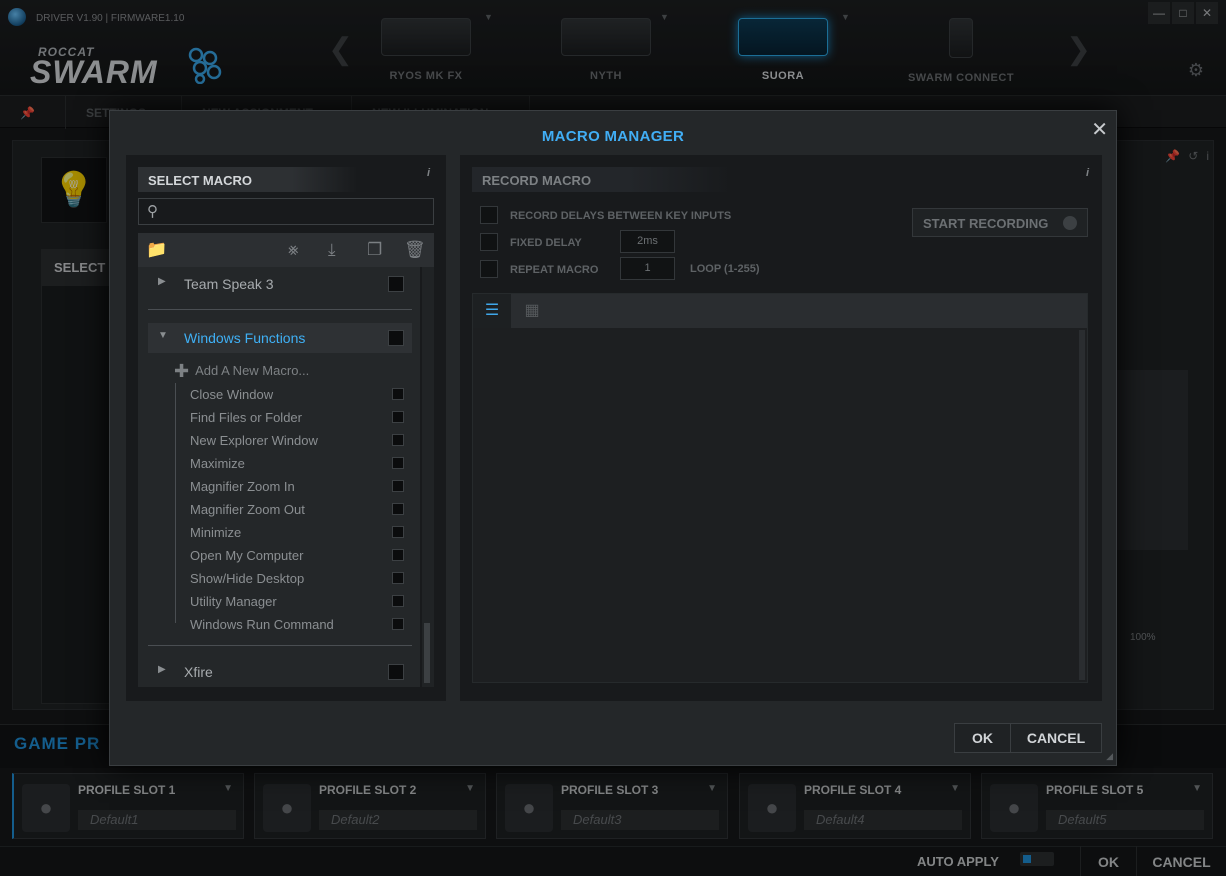 The image size is (1226, 876). What do you see at coordinates (156, 250) in the screenshot?
I see `new-folder-icon: 📁` at bounding box center [156, 250].